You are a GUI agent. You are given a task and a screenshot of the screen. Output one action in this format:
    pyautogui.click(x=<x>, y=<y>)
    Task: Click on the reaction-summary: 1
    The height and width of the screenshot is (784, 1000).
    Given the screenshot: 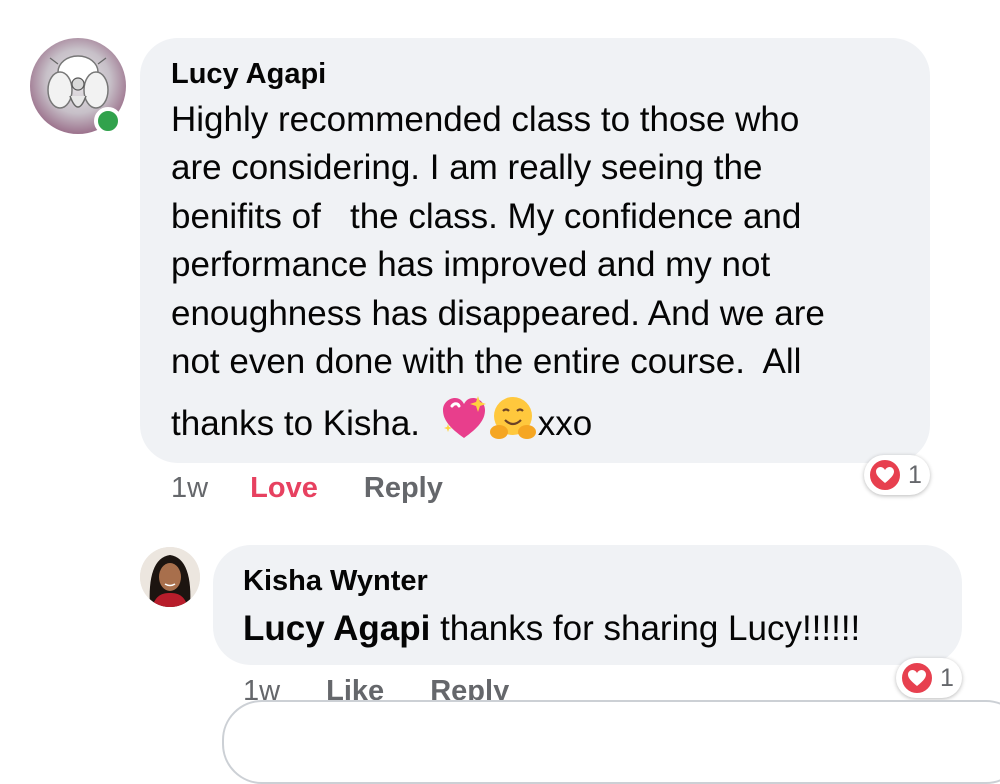 What is the action you would take?
    pyautogui.click(x=897, y=475)
    